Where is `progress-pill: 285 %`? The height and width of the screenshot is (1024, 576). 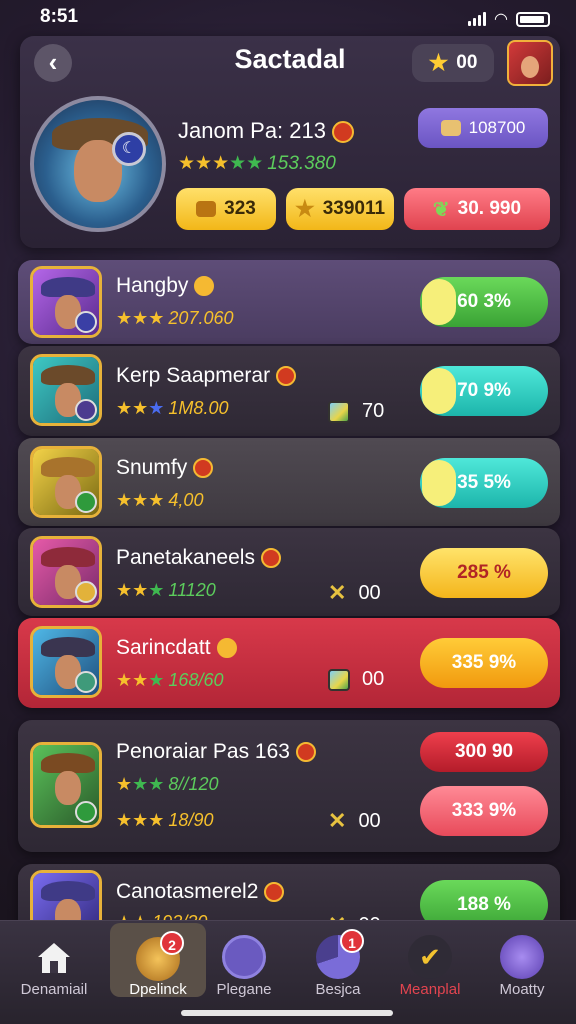 progress-pill: 285 % is located at coordinates (484, 573).